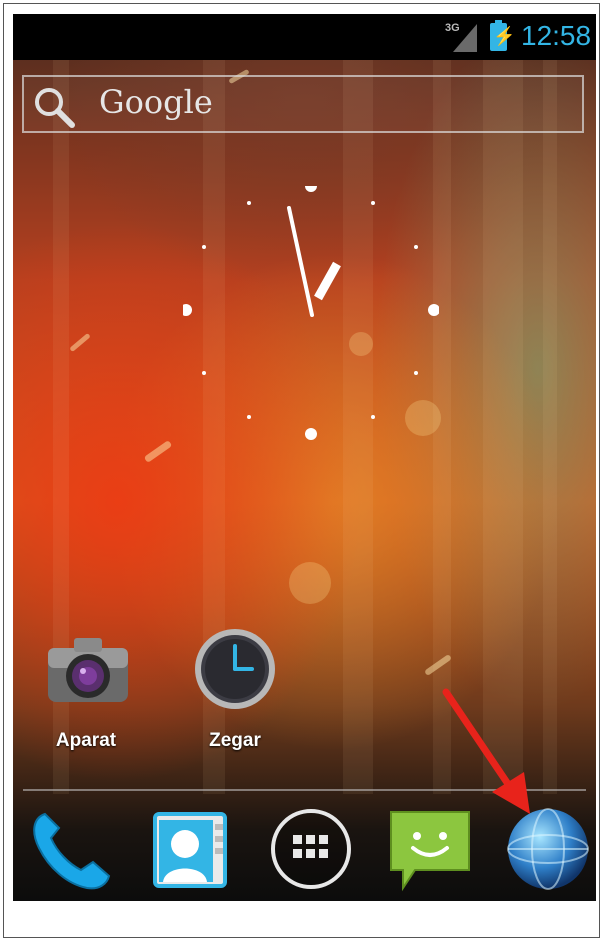  I want to click on app-label: Zegar, so click(235, 740).